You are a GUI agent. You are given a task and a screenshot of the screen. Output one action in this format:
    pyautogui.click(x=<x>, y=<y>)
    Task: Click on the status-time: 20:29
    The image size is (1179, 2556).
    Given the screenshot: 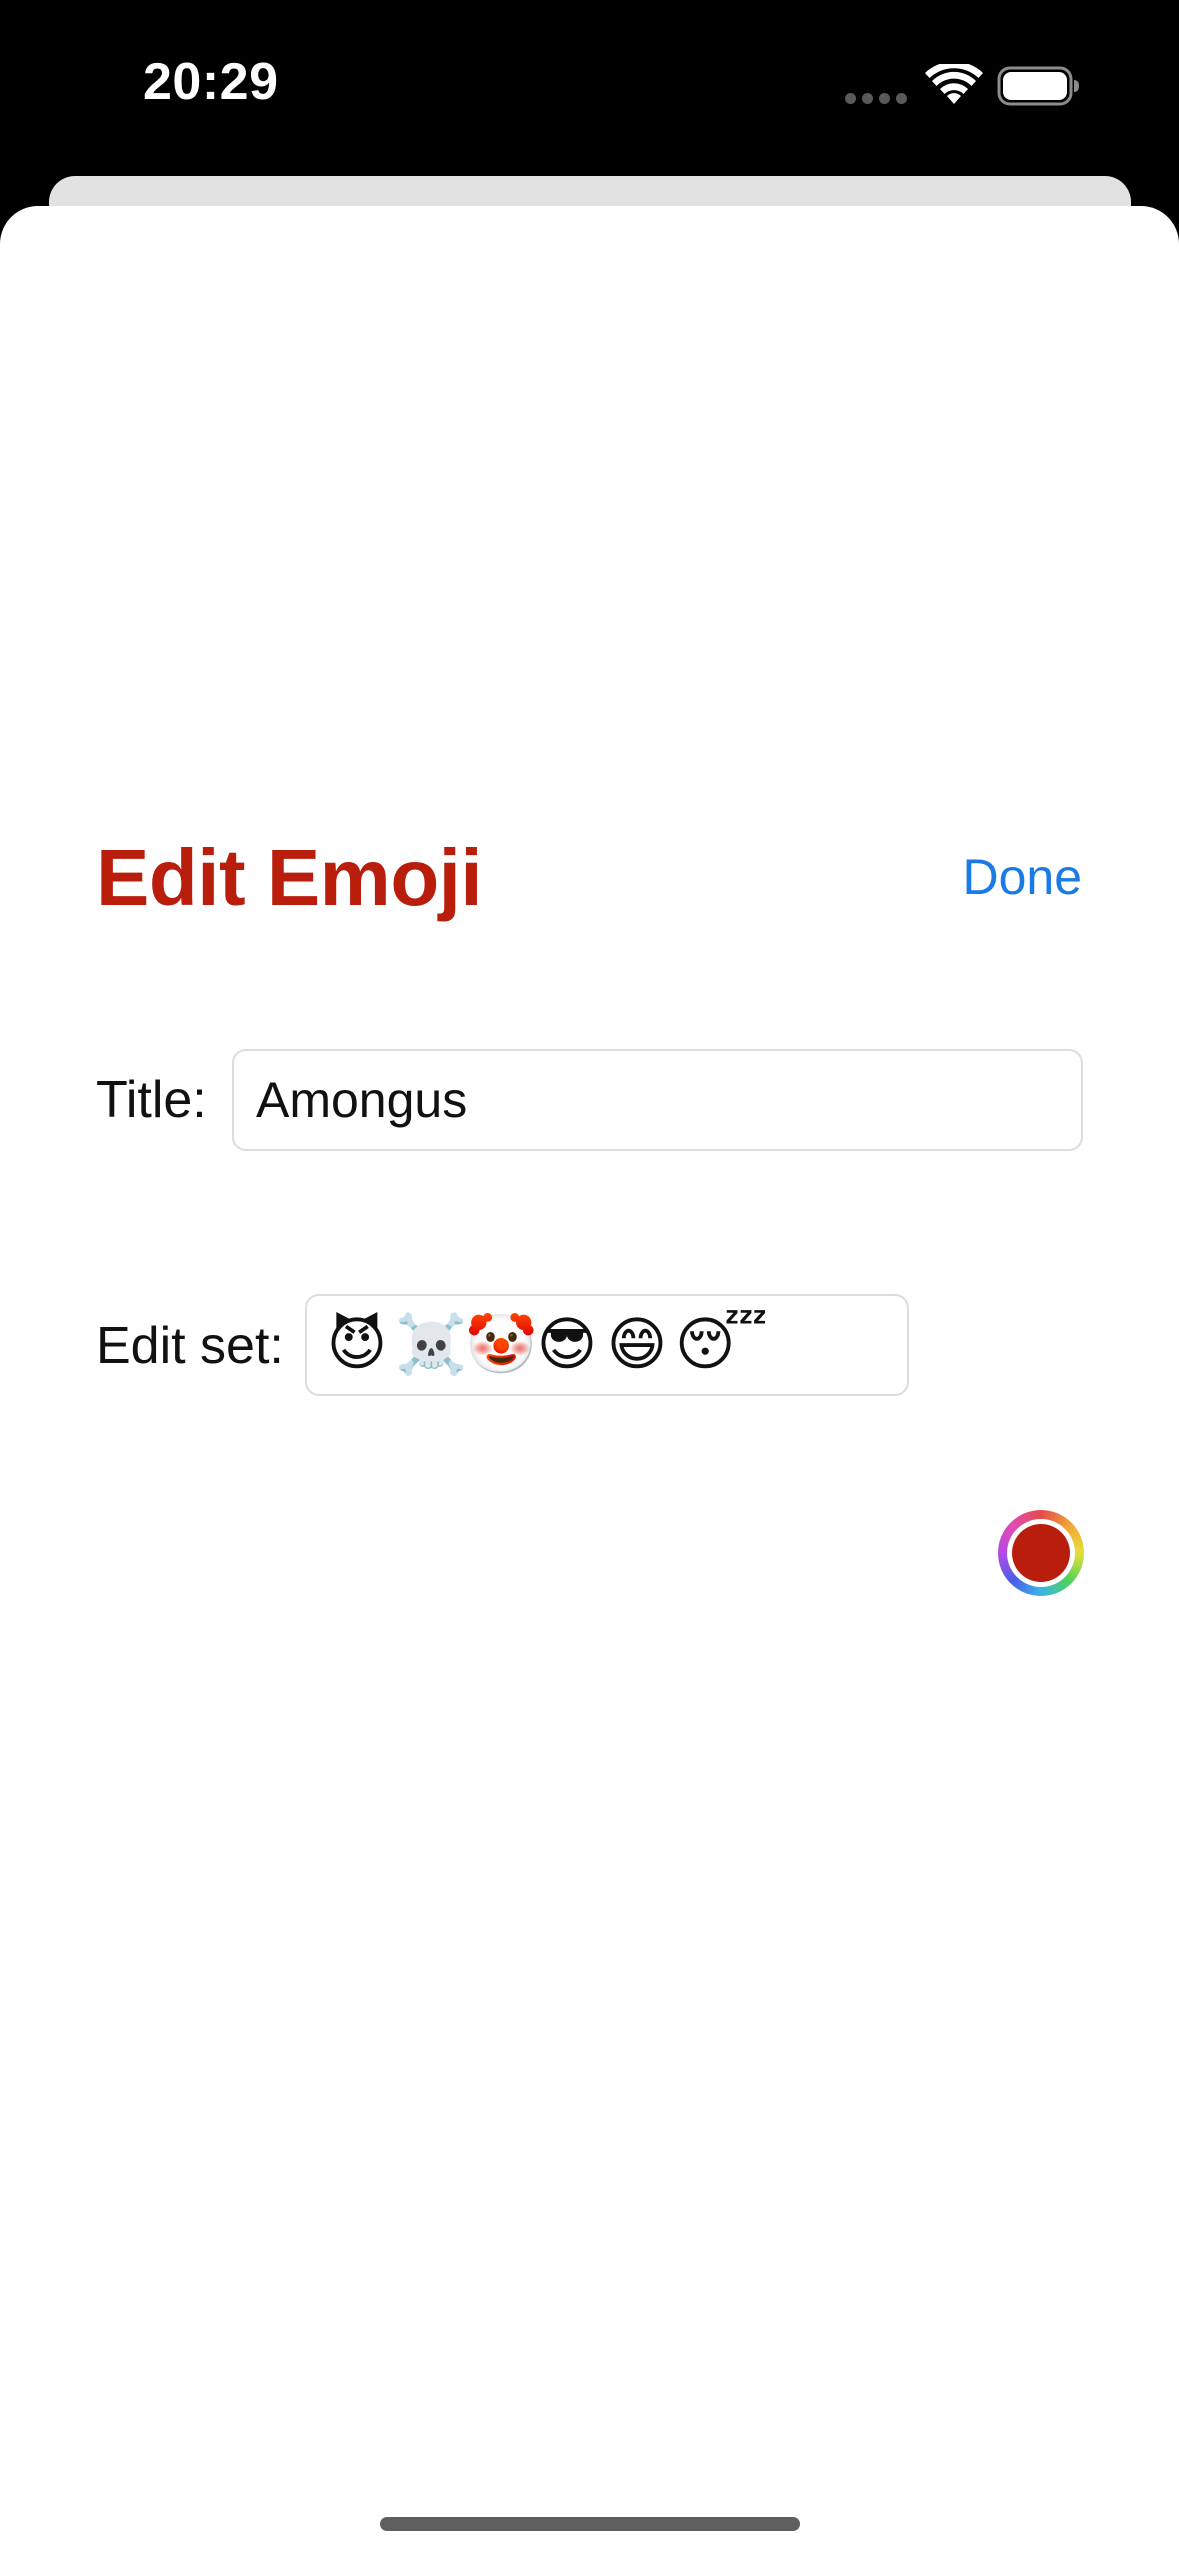 What is the action you would take?
    pyautogui.click(x=211, y=82)
    